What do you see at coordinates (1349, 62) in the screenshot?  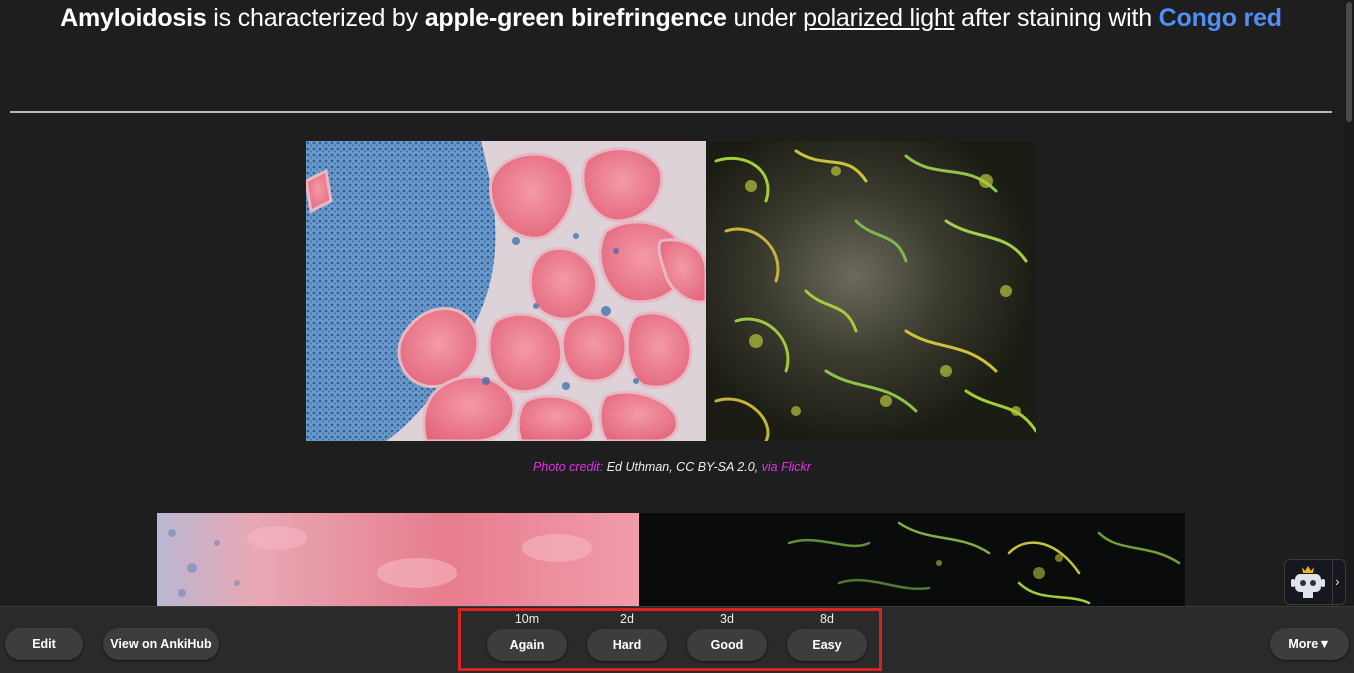 I see `scrollbar-thumb` at bounding box center [1349, 62].